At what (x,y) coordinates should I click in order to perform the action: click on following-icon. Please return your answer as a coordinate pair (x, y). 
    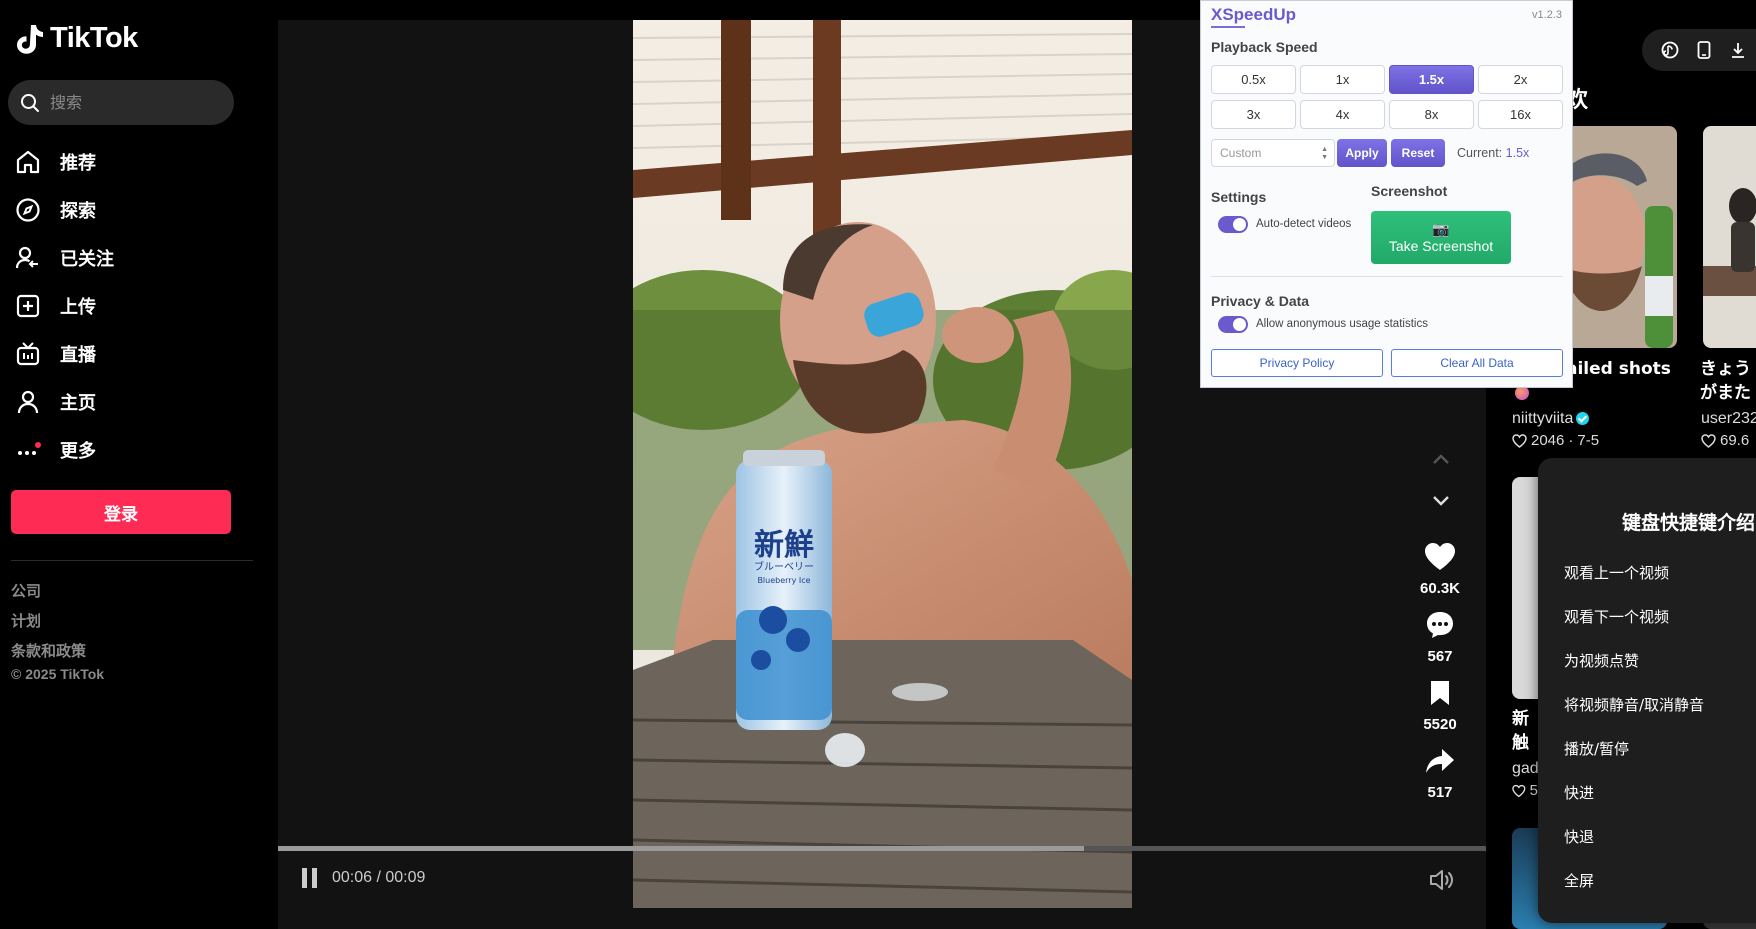
    Looking at the image, I should click on (28, 258).